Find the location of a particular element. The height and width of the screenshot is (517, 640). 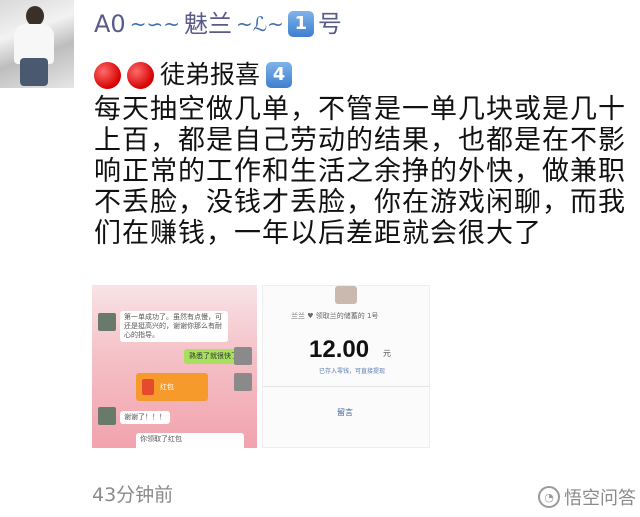

post-body-line: 不丢脸，没钱才丢脸，你在游戏闲聊，而我 is located at coordinates (360, 202).